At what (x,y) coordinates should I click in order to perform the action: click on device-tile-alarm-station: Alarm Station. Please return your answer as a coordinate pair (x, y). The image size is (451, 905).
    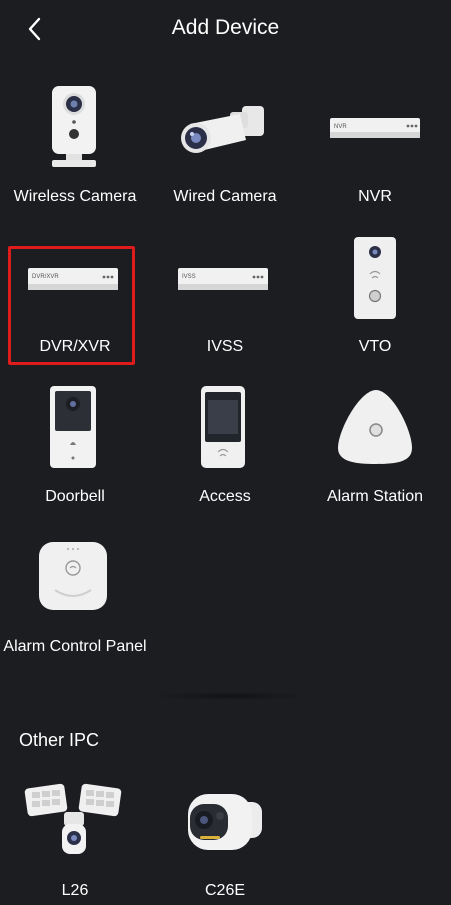
    Looking at the image, I should click on (375, 459).